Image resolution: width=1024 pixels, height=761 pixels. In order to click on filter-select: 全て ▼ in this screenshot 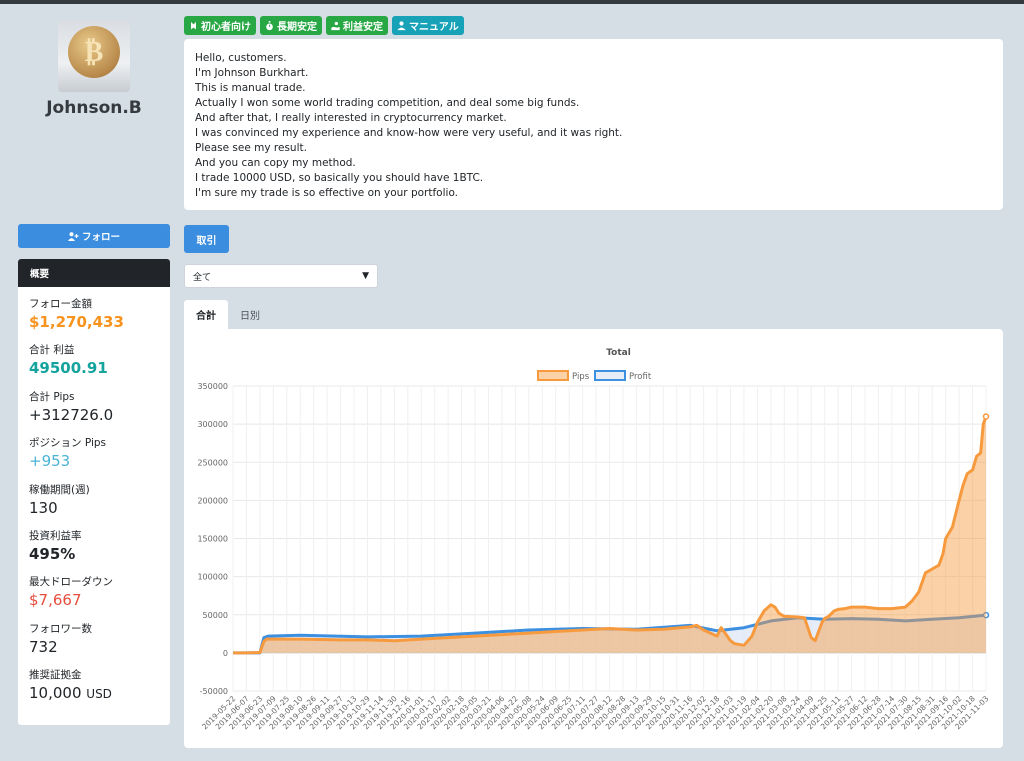, I will do `click(281, 276)`.